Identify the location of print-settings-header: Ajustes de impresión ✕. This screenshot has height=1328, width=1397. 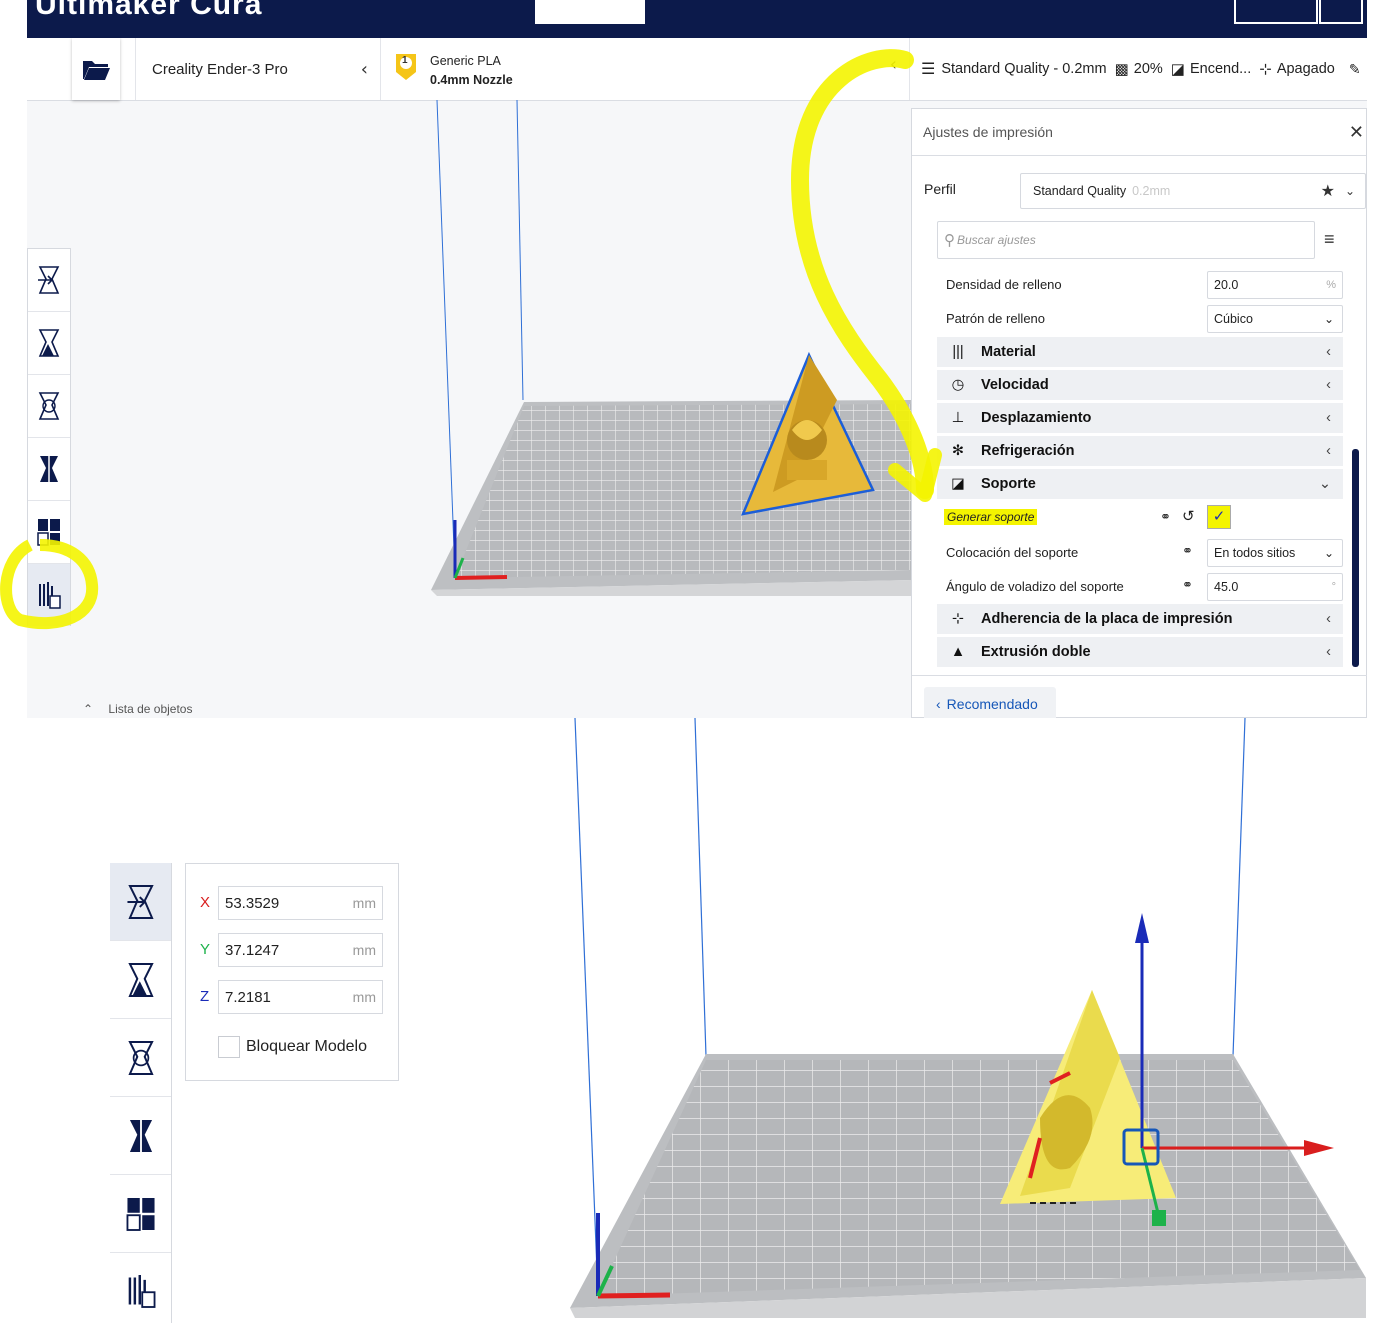
(1139, 132).